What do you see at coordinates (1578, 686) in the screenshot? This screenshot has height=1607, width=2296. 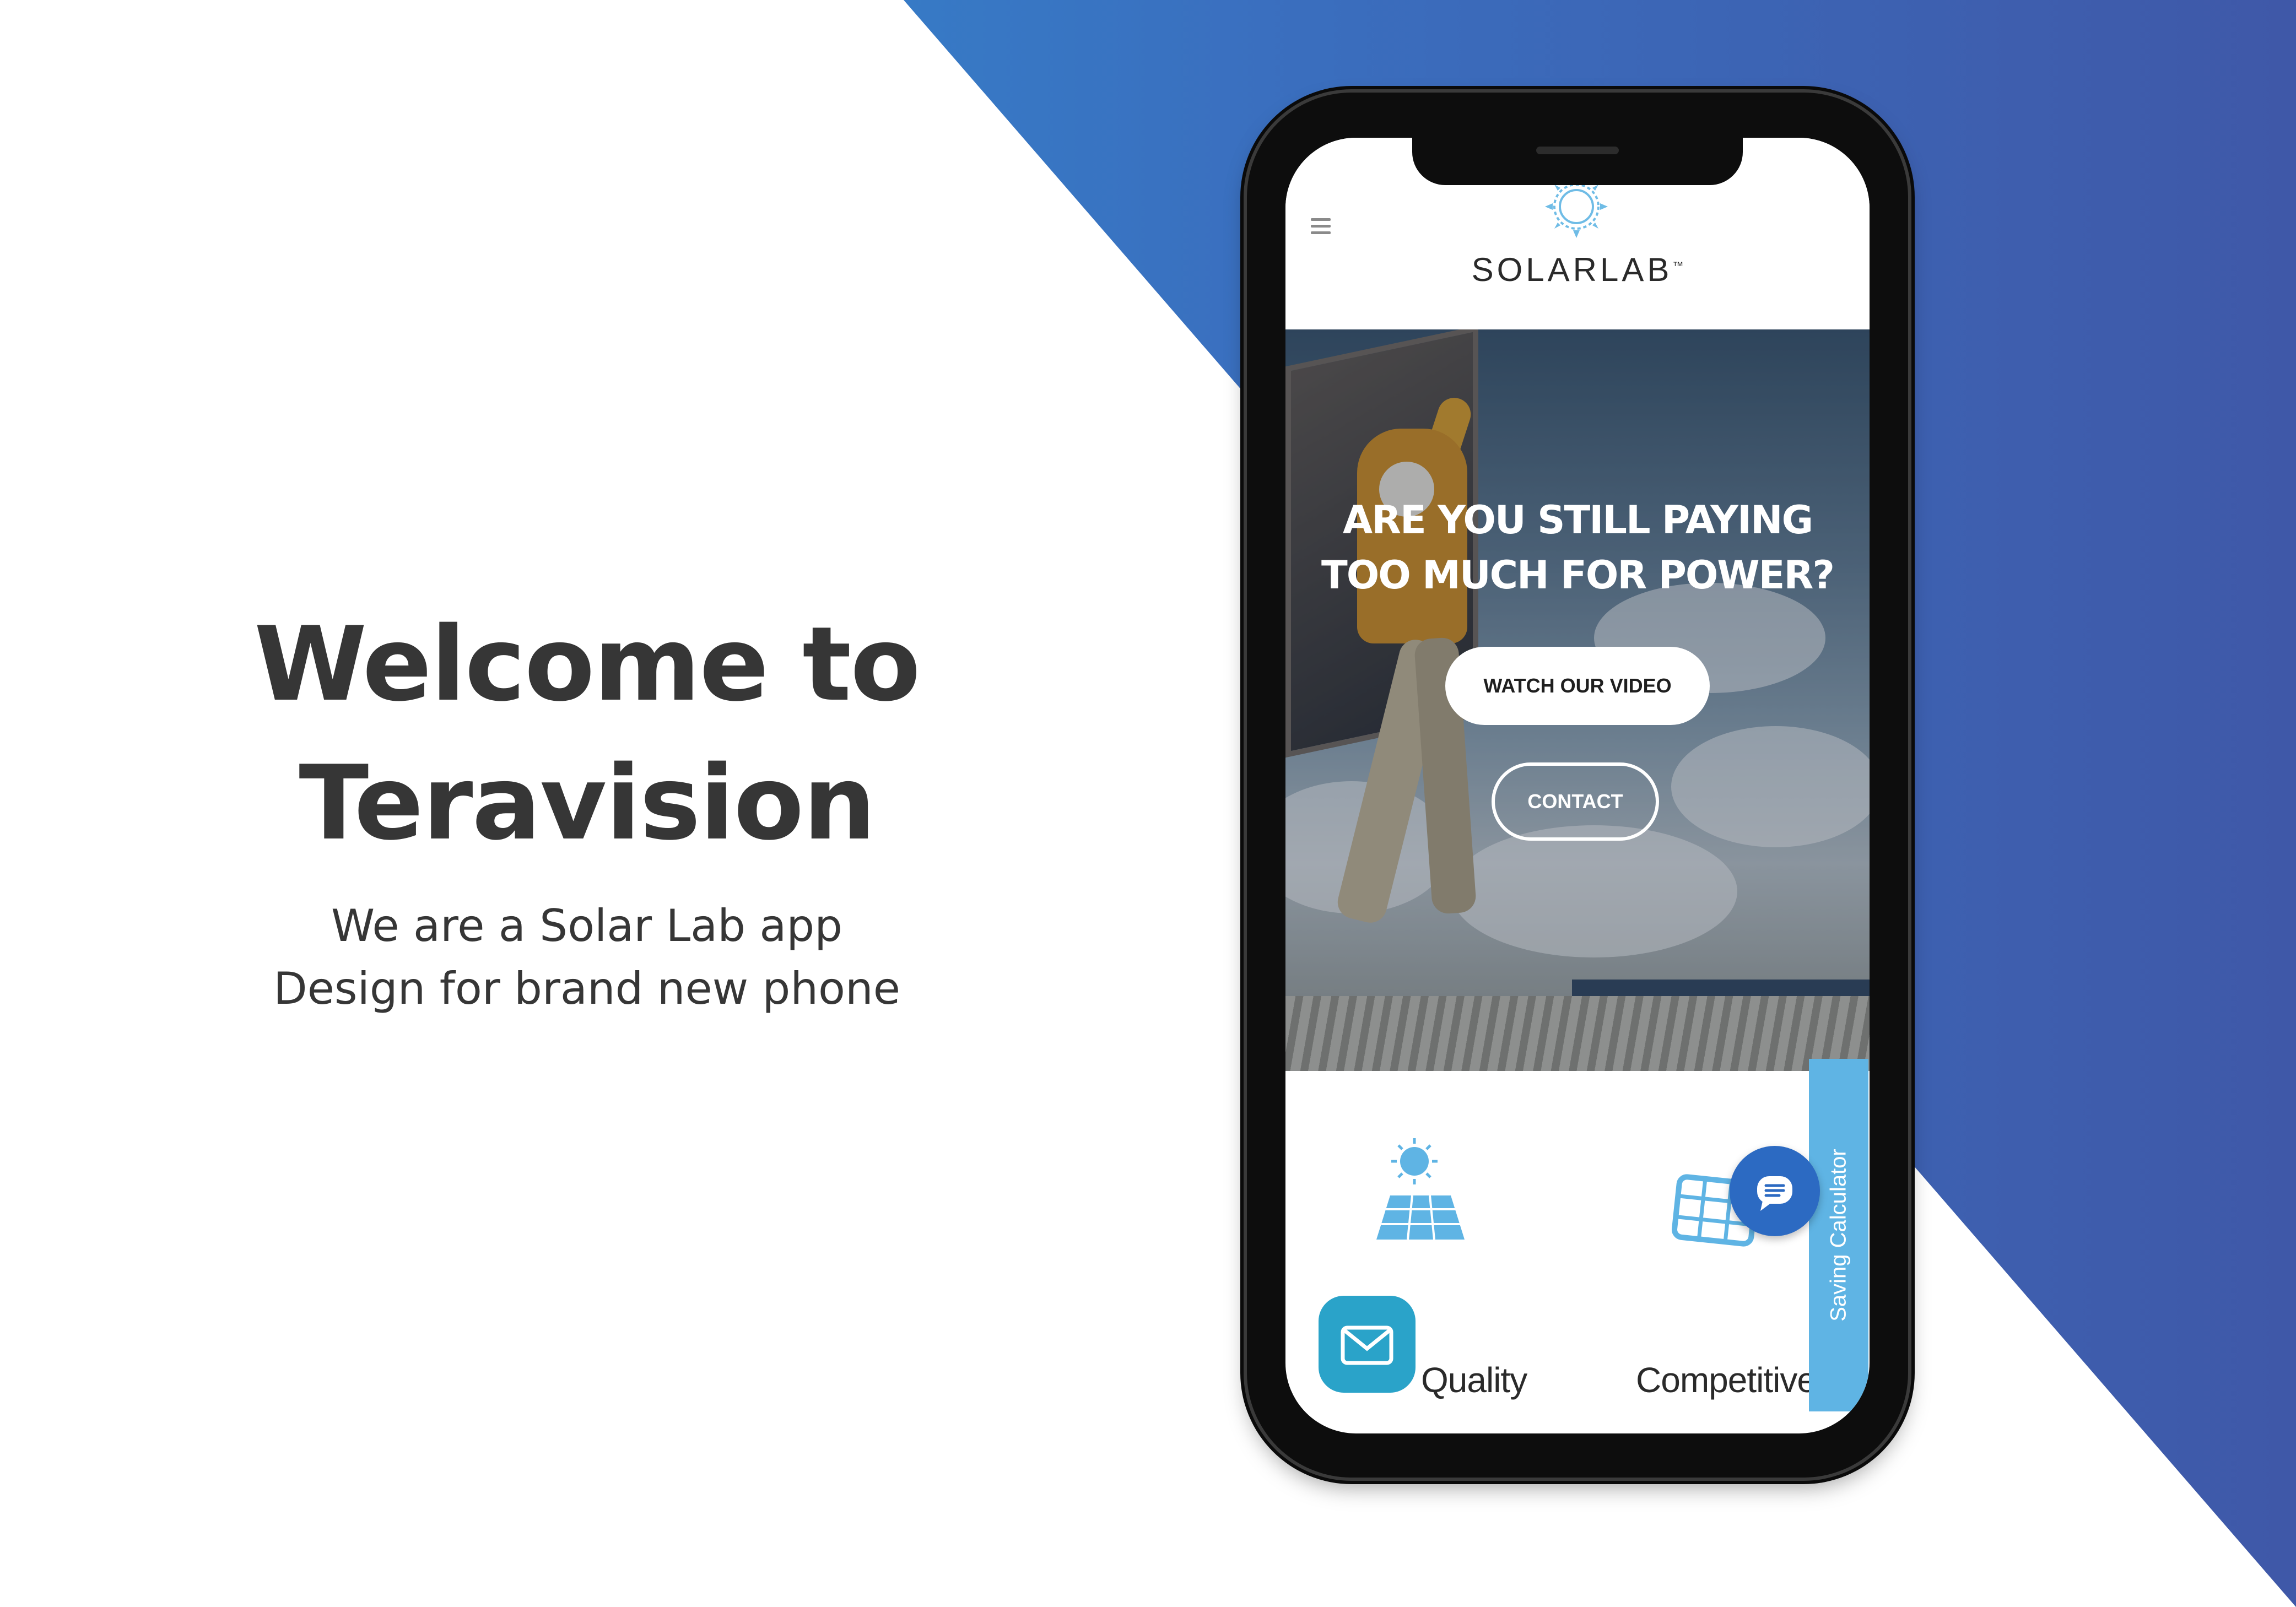 I see `watch-video-button: WATCH OUR VIDEO` at bounding box center [1578, 686].